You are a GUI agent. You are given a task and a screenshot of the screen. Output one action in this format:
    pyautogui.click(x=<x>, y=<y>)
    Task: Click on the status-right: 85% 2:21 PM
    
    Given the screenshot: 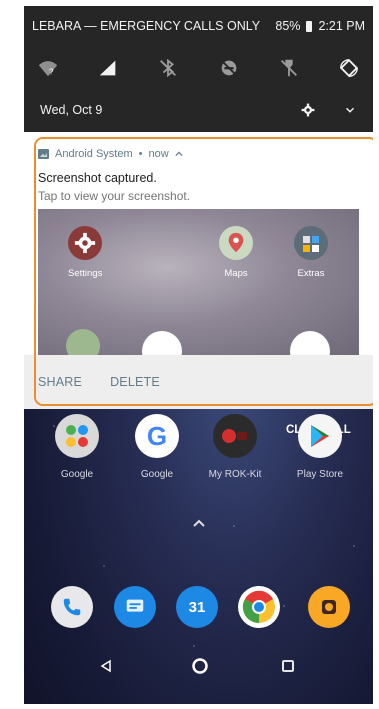 What is the action you would take?
    pyautogui.click(x=320, y=26)
    